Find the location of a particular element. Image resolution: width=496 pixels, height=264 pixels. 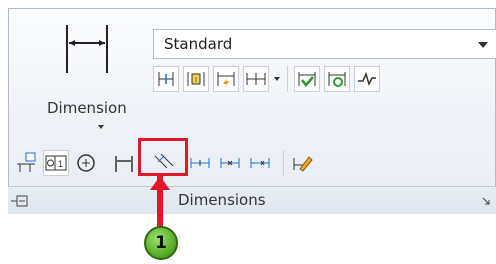

dim-edit-button is located at coordinates (303, 163).